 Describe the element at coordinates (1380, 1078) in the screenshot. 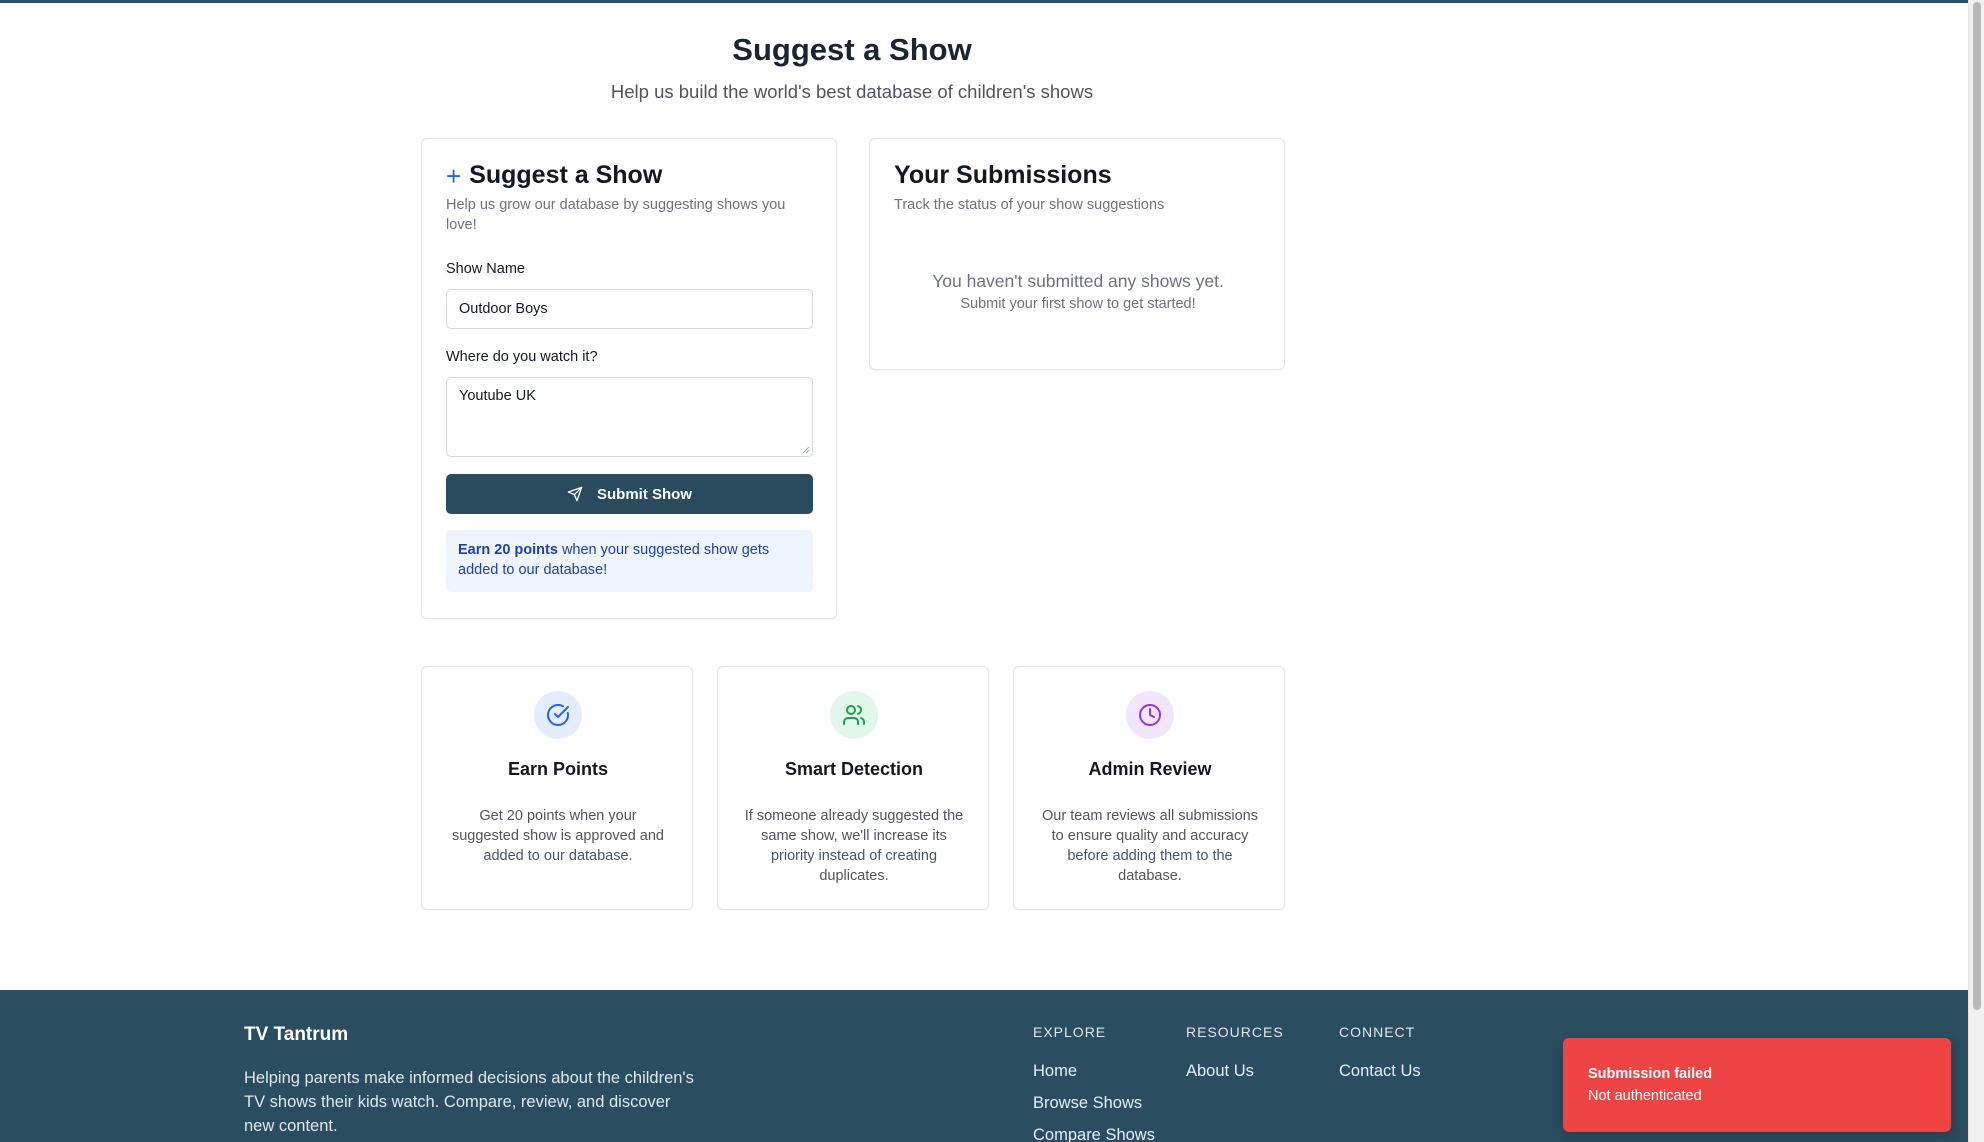

I see `footer-link-contact-us: Contact Us` at that location.